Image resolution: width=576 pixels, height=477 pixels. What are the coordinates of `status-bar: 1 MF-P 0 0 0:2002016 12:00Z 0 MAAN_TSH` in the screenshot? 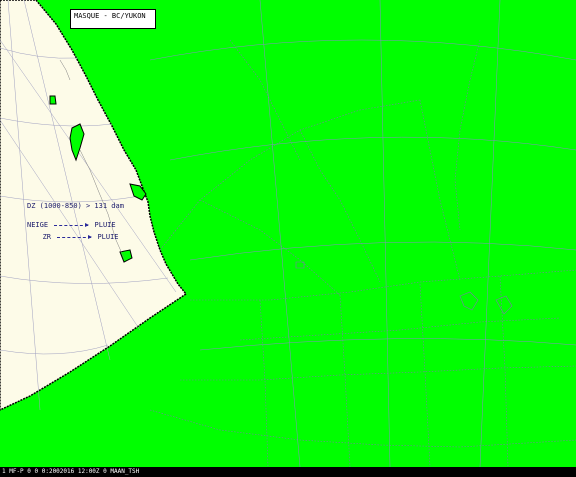 It's located at (288, 472).